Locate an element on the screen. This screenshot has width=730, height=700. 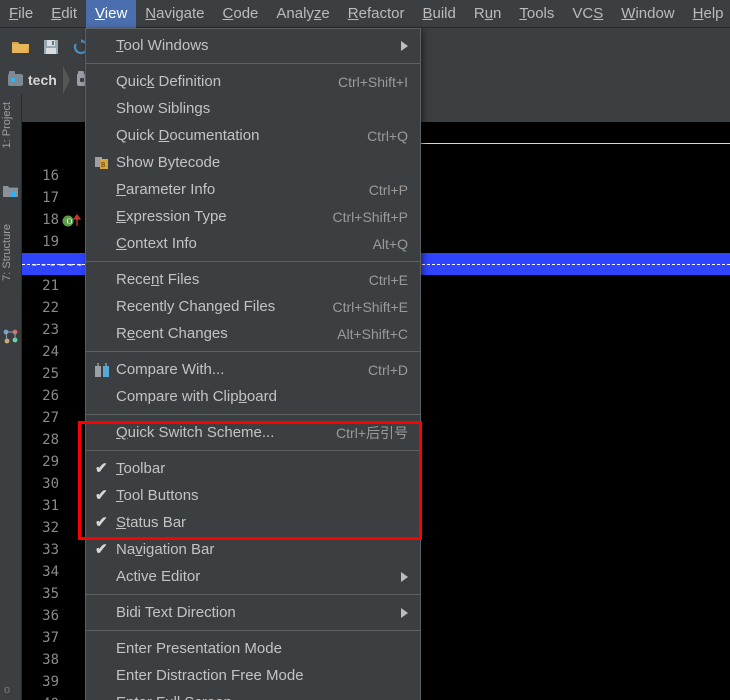
save-all-icon is located at coordinates (51, 47).